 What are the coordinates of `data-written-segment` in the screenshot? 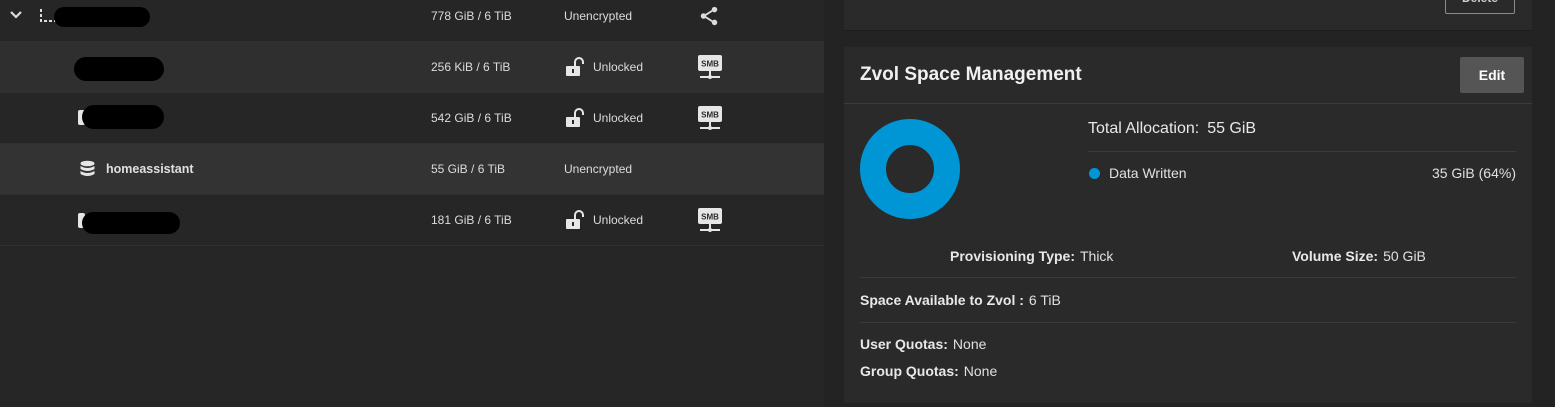 It's located at (910, 169).